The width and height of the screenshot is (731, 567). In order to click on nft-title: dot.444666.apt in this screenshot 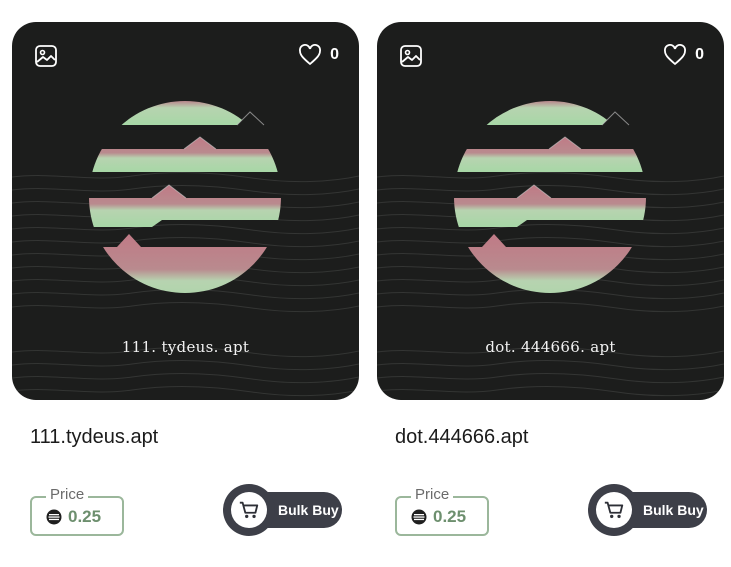, I will do `click(461, 437)`.